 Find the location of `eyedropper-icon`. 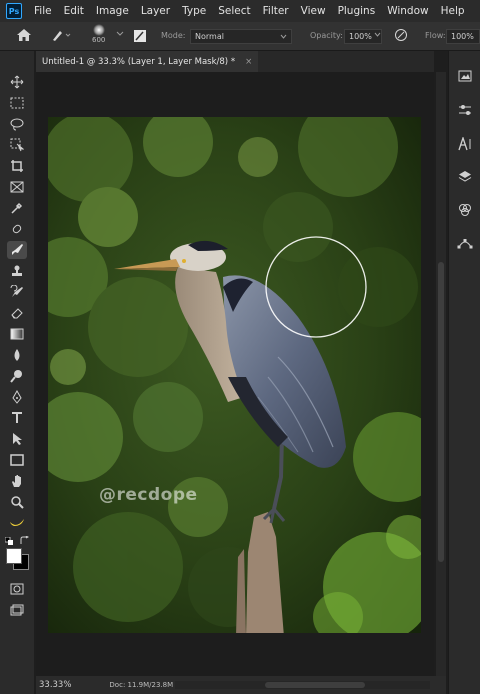

eyedropper-icon is located at coordinates (17, 208).